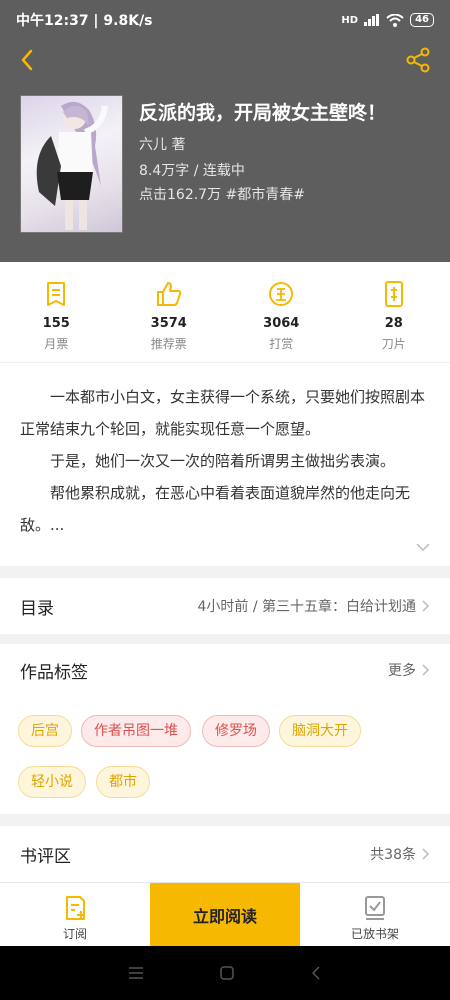  I want to click on book-author: 六儿 著, so click(162, 144).